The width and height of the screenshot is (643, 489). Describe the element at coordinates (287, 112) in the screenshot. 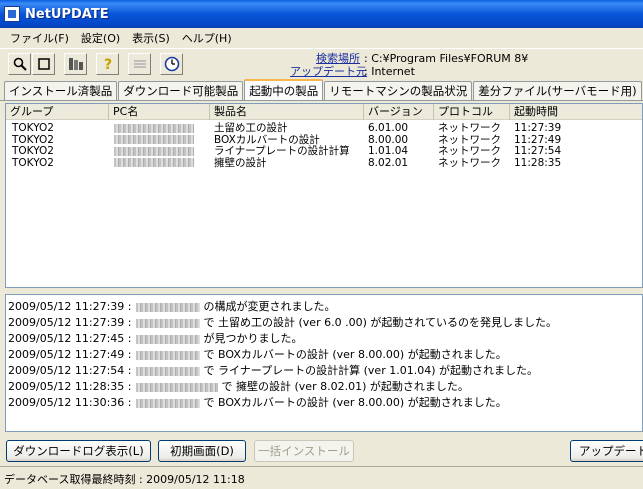

I see `col-product-name: 製品名` at that location.